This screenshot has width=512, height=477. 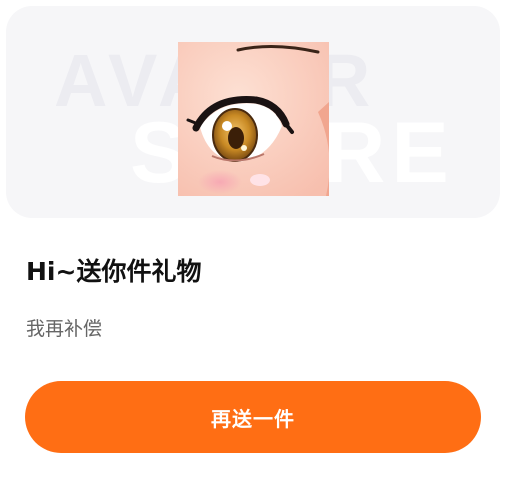 I want to click on gift-image, so click(x=253, y=119).